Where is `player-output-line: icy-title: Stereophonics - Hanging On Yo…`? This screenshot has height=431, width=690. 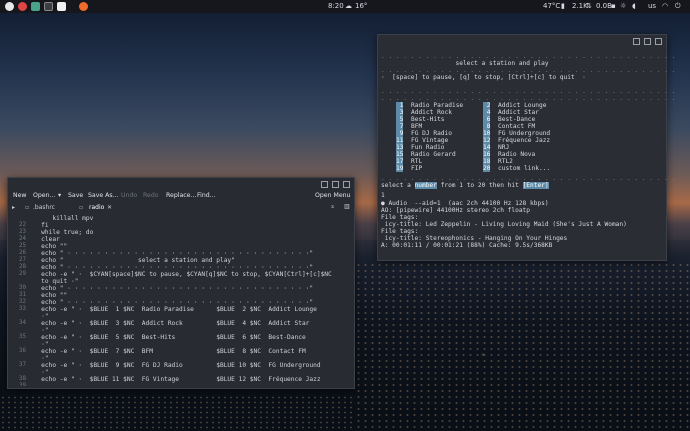 player-output-line: icy-title: Stereophonics - Hanging On Yo… is located at coordinates (474, 238).